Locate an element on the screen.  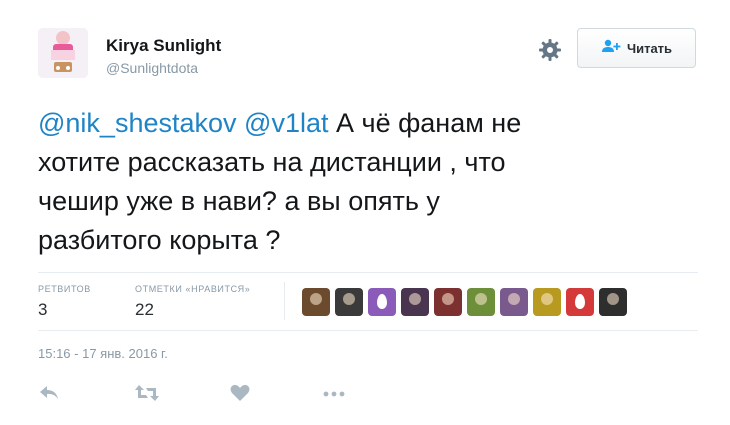
retweets-count: 3 is located at coordinates (42, 310).